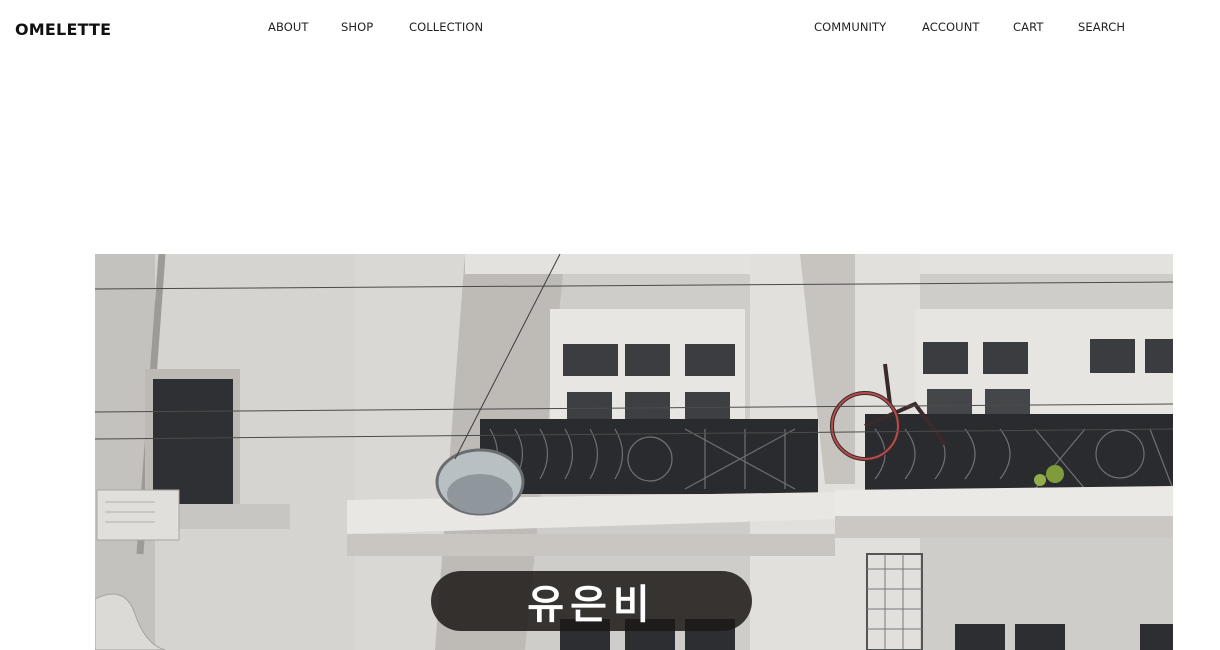 The image size is (1220, 650). I want to click on nav-link-shop: SHOP, so click(357, 27).